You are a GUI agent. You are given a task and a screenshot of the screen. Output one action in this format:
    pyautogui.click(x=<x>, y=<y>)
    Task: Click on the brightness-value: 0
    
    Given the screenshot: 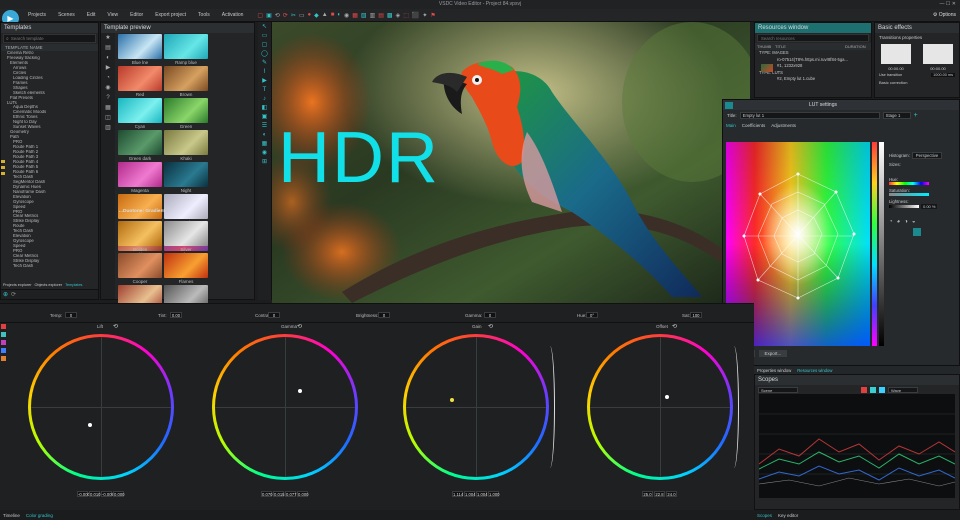 What is the action you would take?
    pyautogui.click(x=384, y=315)
    